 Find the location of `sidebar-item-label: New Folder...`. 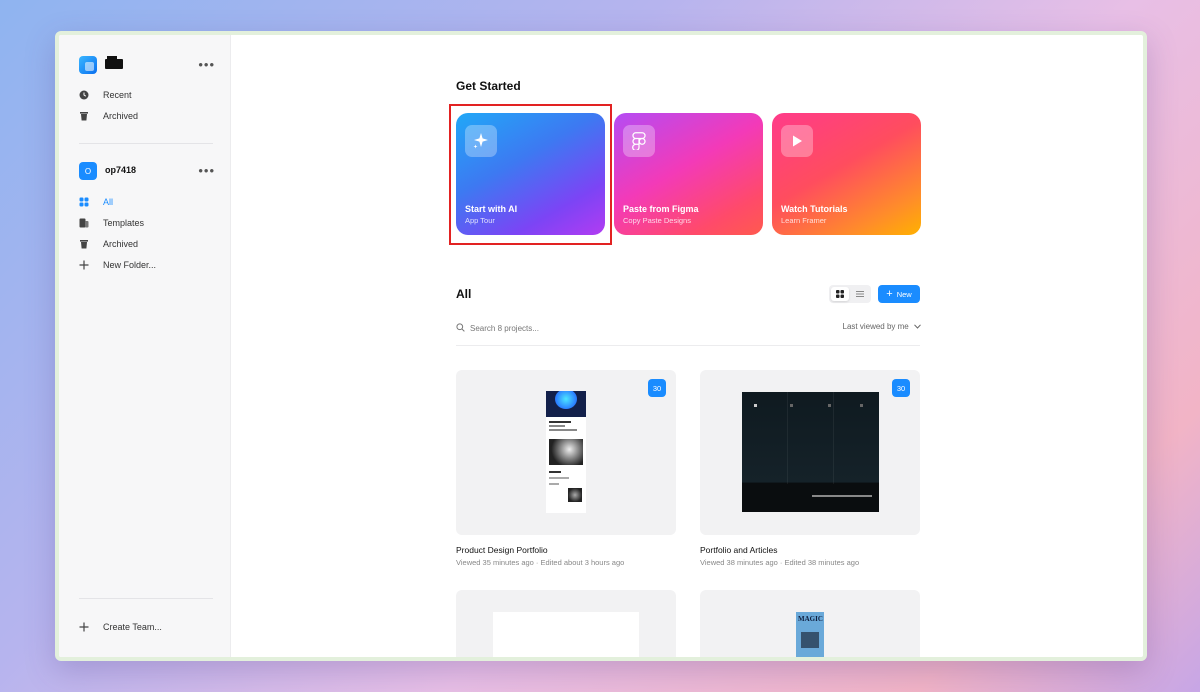

sidebar-item-label: New Folder... is located at coordinates (130, 265).